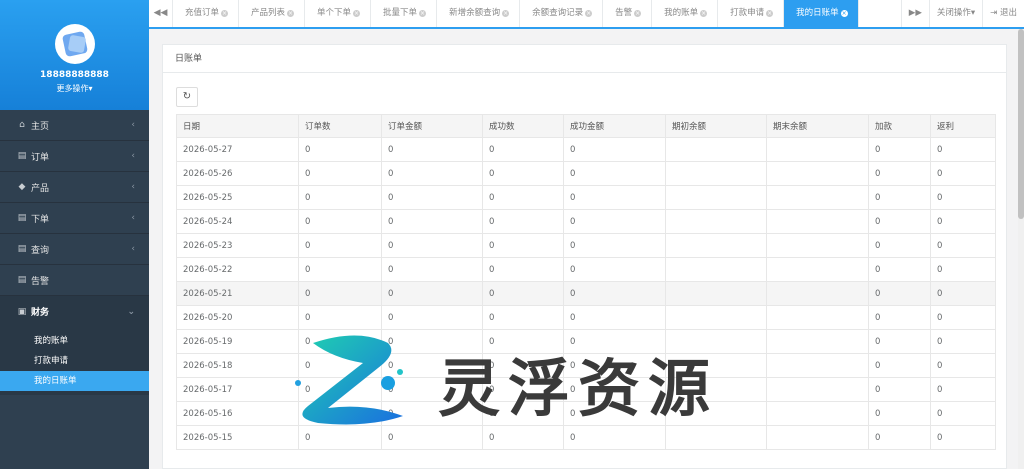 Image resolution: width=1024 pixels, height=469 pixels. Describe the element at coordinates (74, 44) in the screenshot. I see `avatar` at that location.